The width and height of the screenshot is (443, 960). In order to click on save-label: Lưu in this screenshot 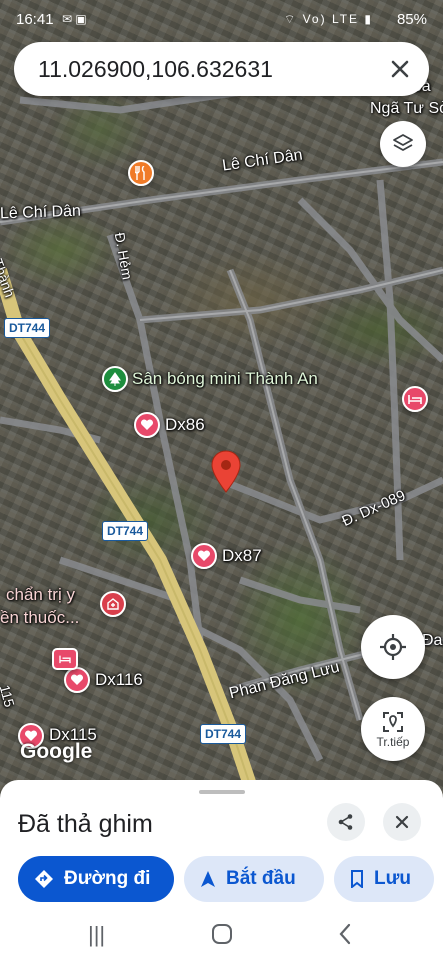, I will do `click(392, 878)`.